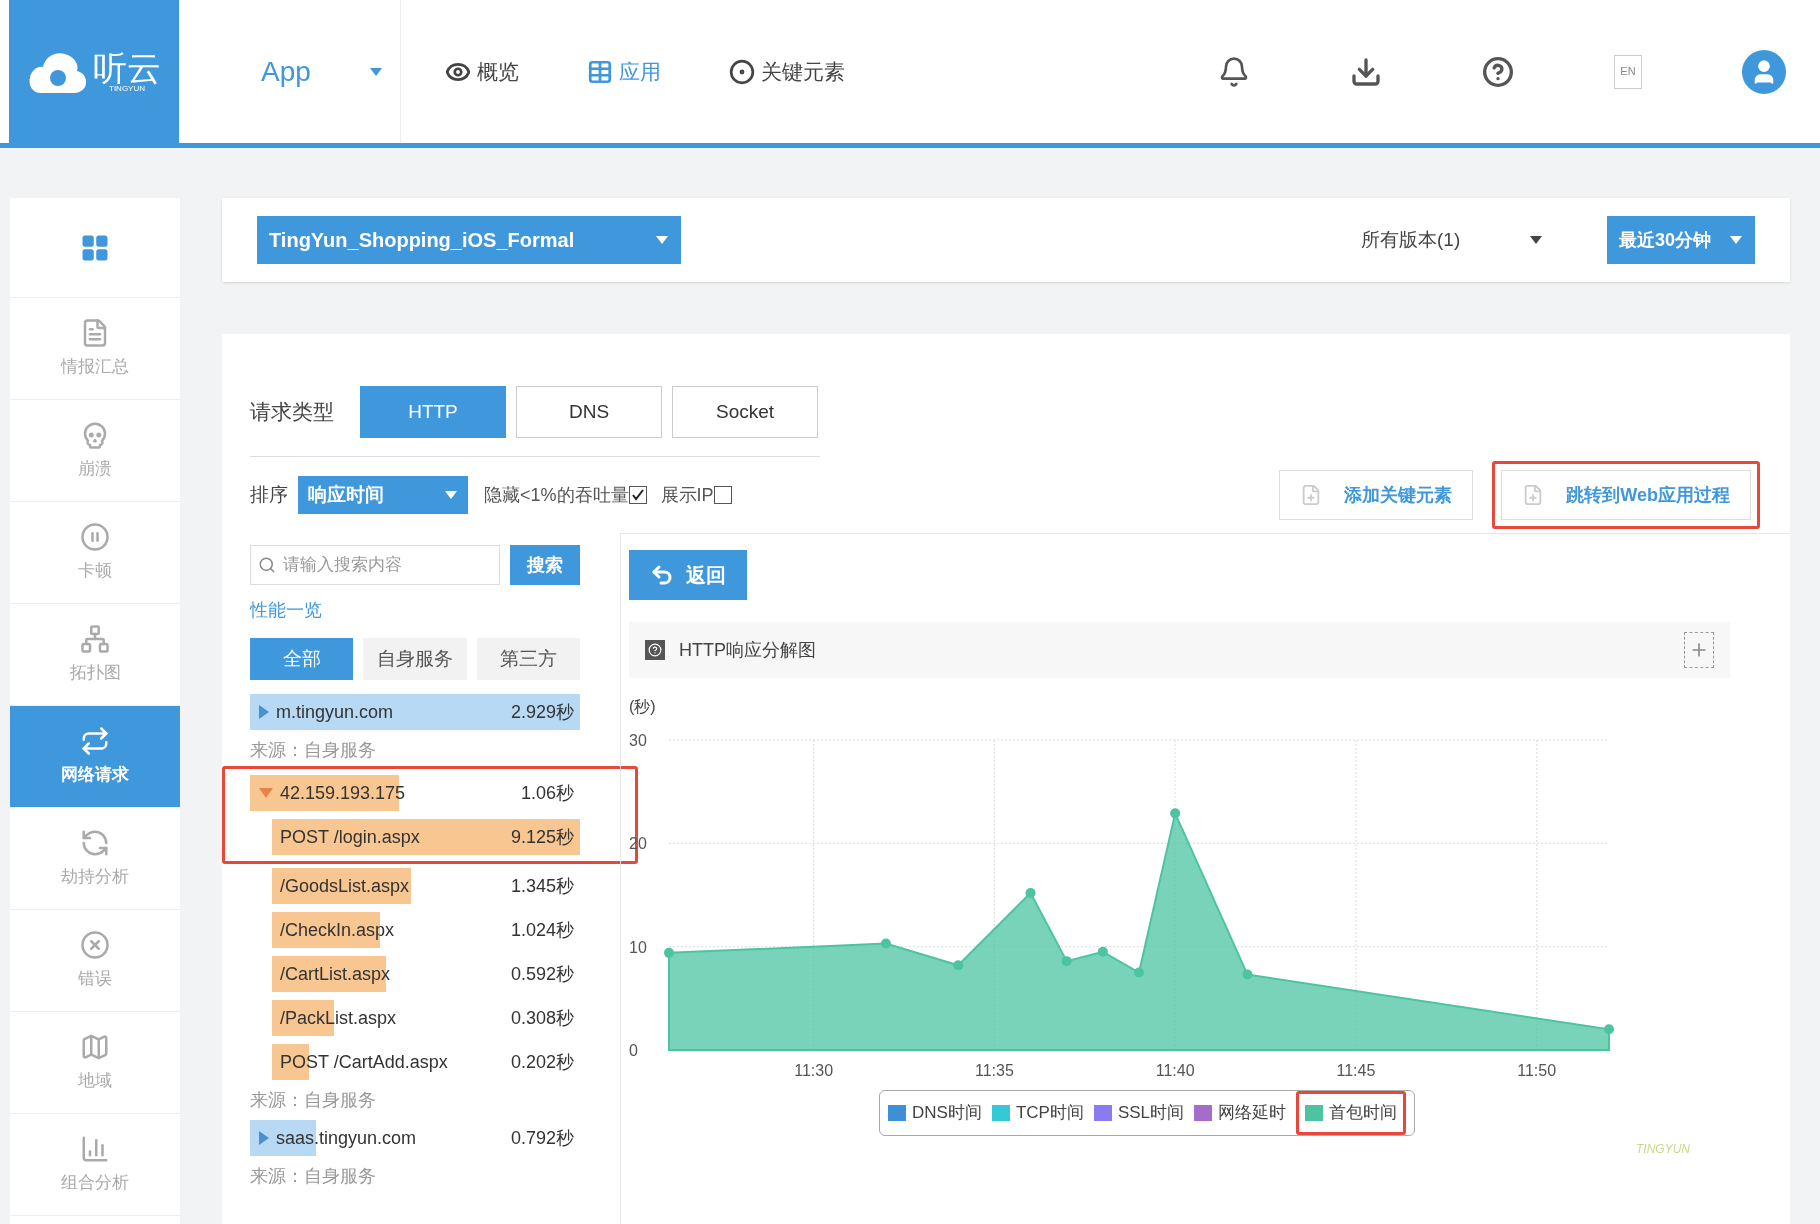  I want to click on response-time: 9.125秒, so click(542, 837).